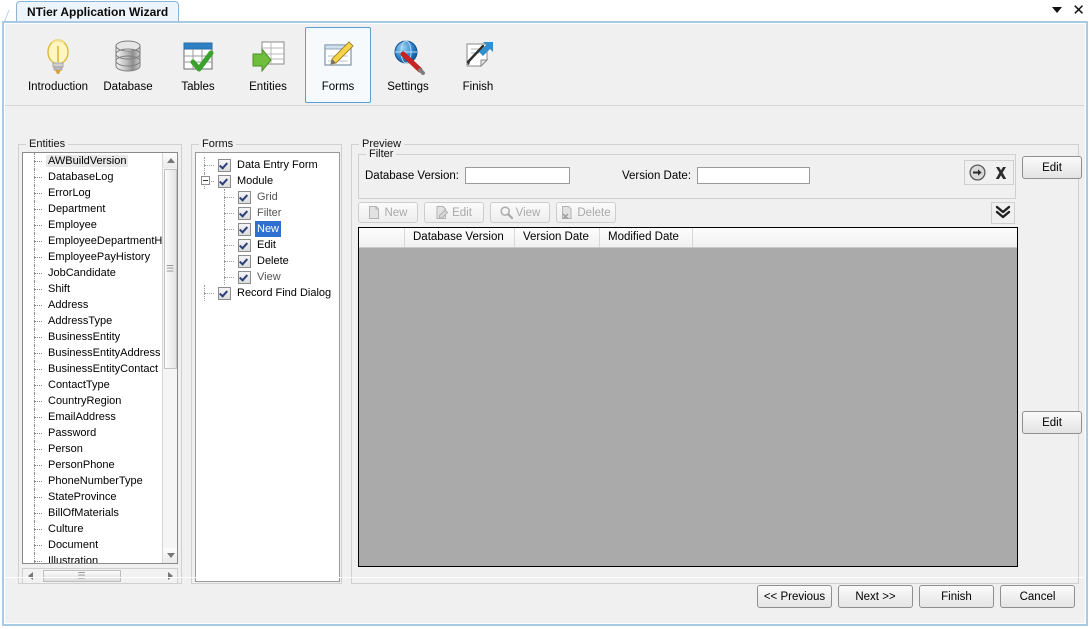 The height and width of the screenshot is (629, 1091). I want to click on step-database: Database, so click(128, 65).